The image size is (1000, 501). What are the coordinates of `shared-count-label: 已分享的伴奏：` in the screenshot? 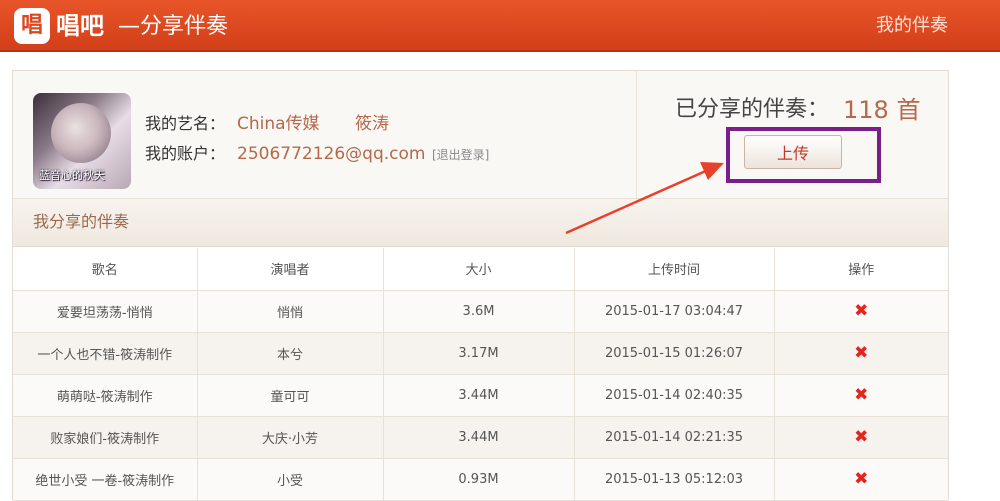 It's located at (752, 109).